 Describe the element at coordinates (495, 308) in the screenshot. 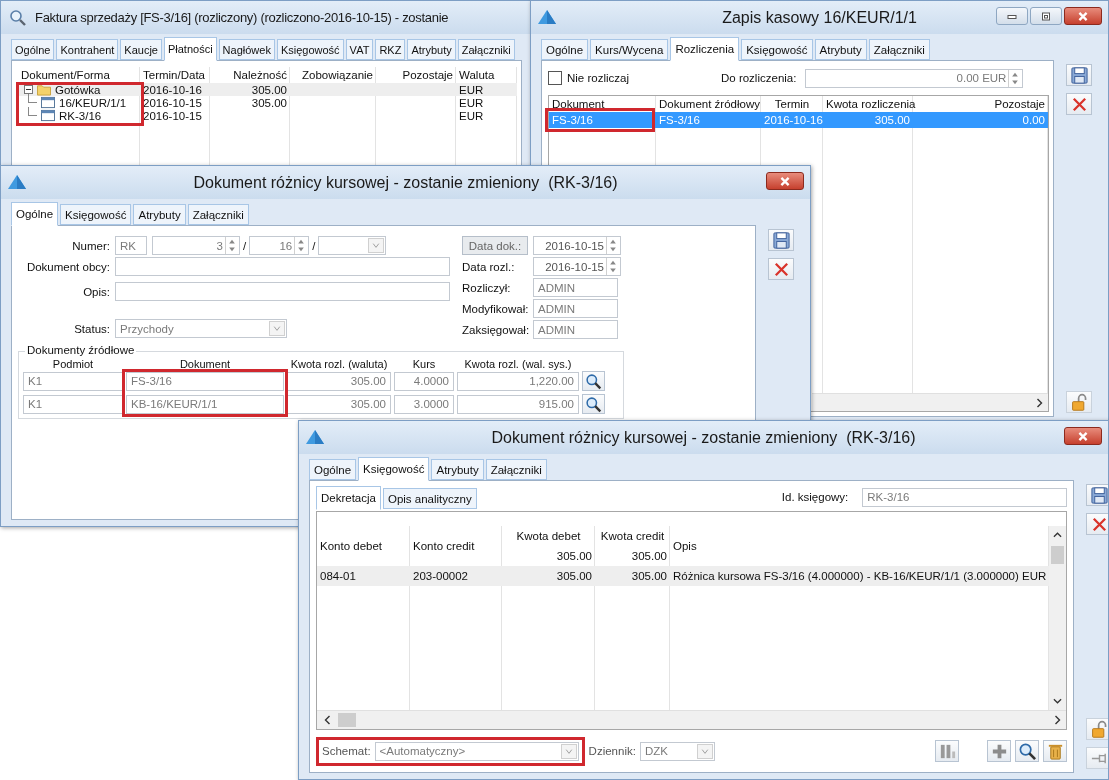

I see `field-label: Modyfikował:` at that location.